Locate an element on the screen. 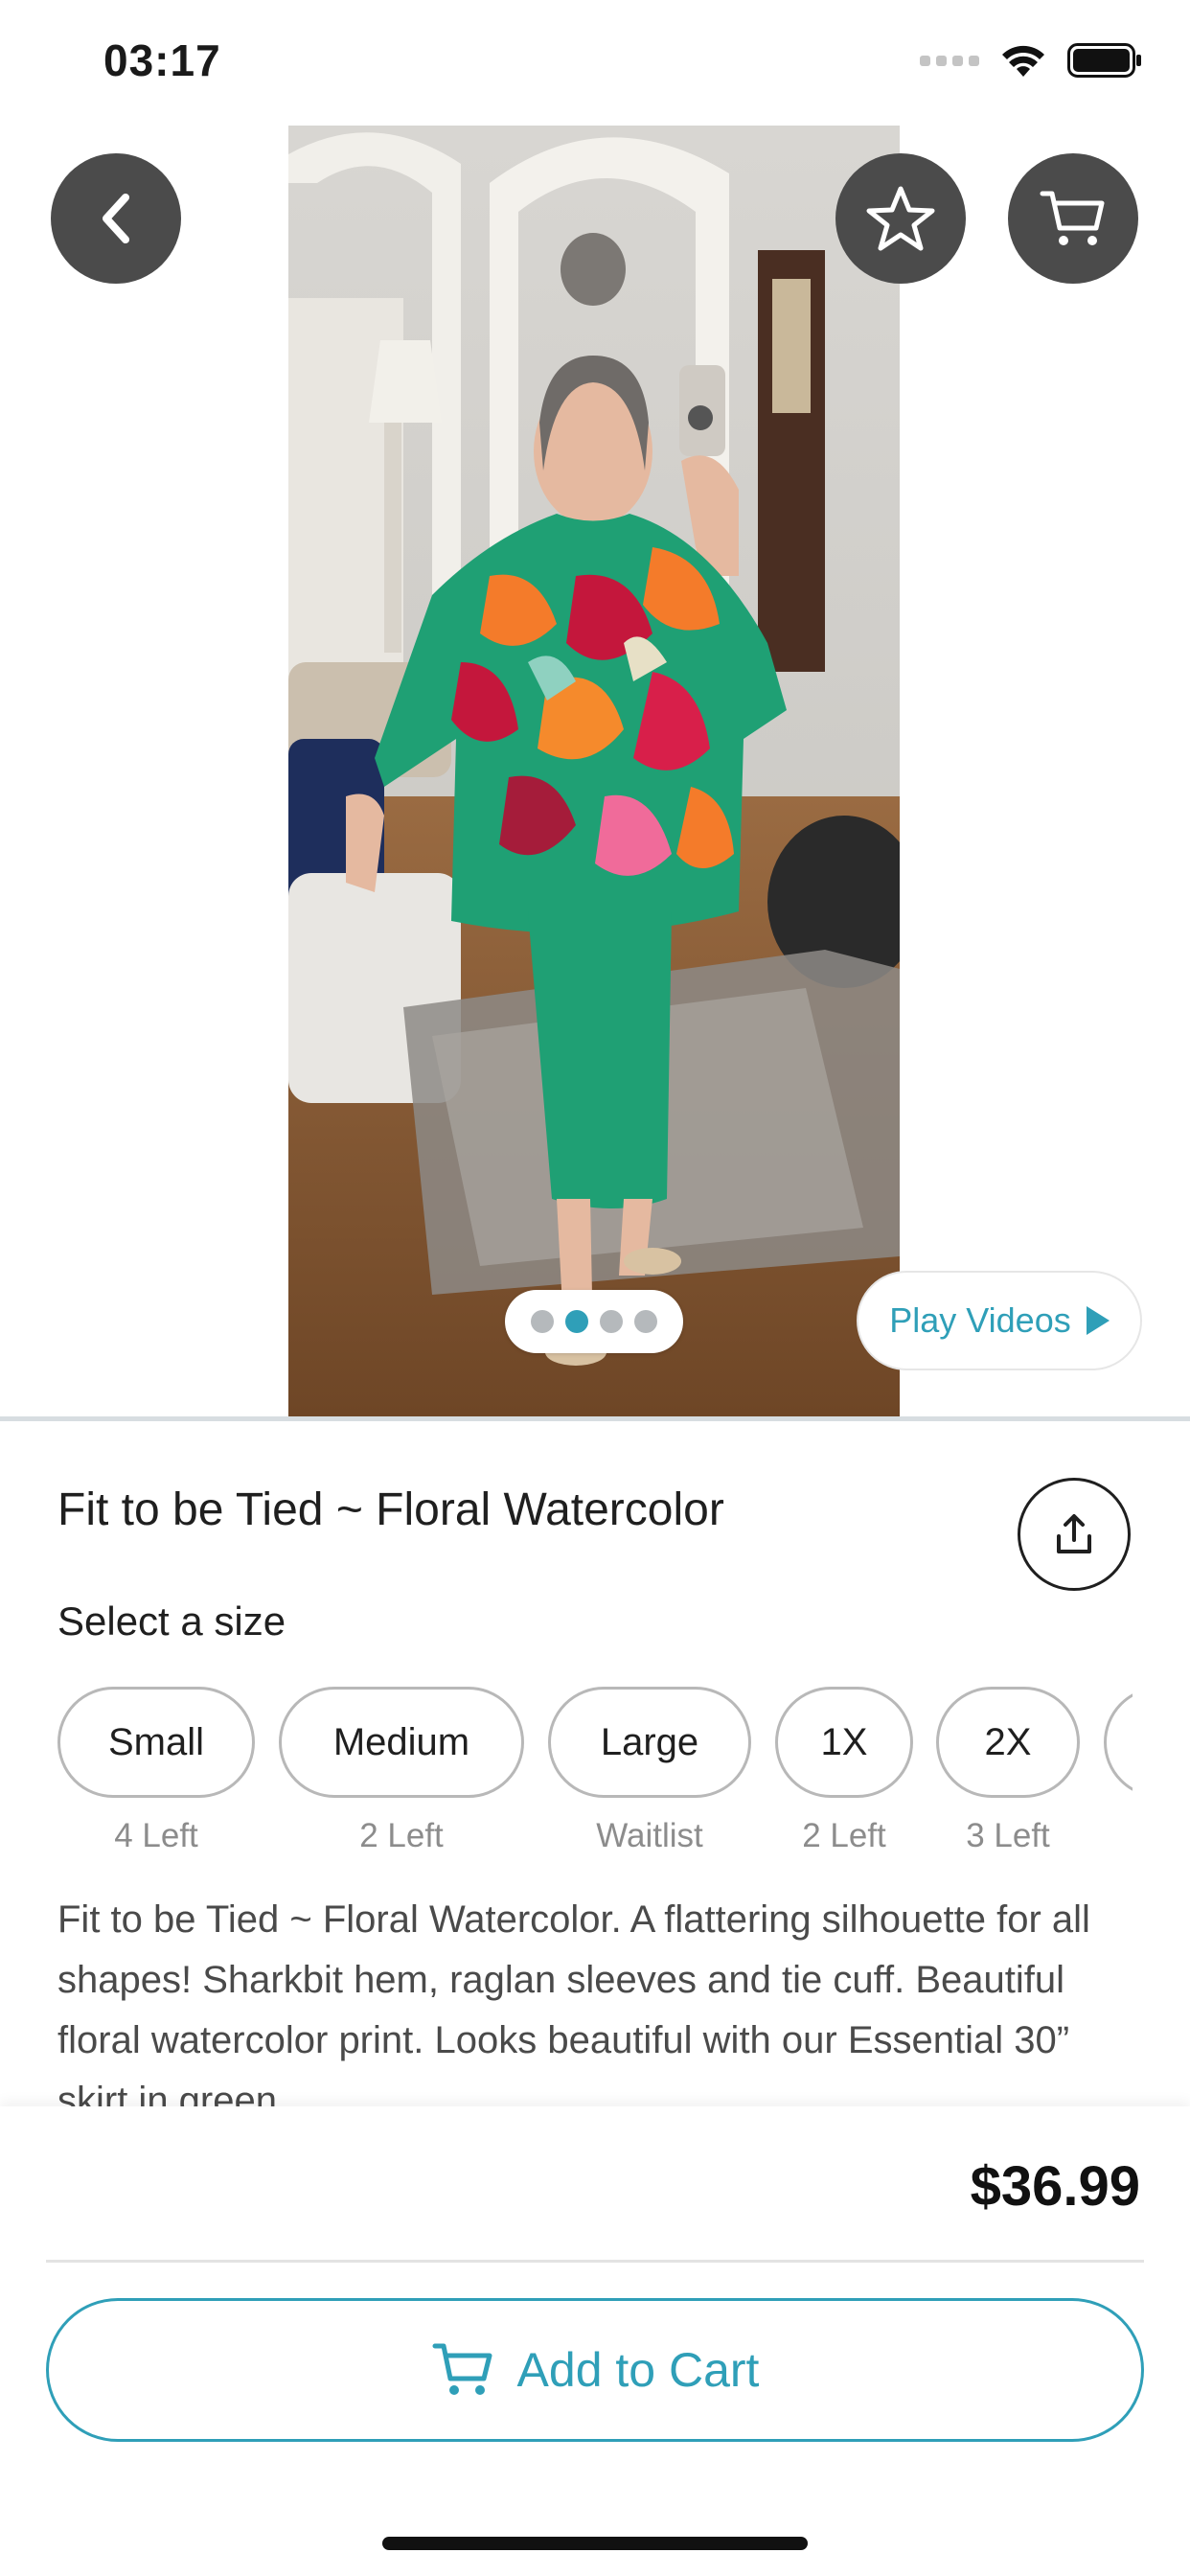 The height and width of the screenshot is (2576, 1190). size-label: 1X is located at coordinates (844, 1741).